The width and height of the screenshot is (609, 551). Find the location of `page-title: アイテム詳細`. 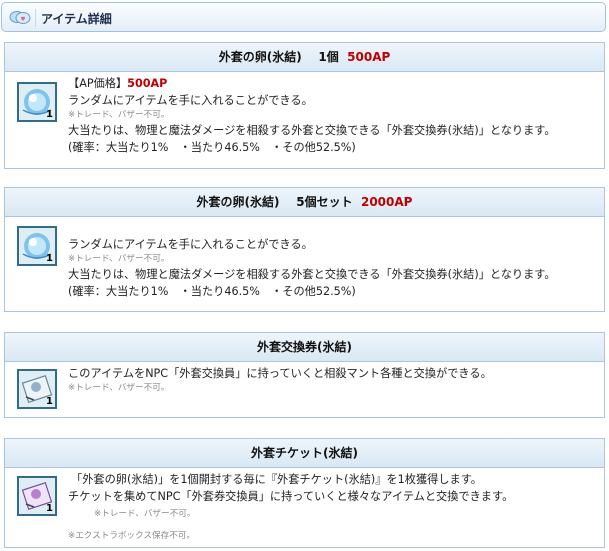

page-title: アイテム詳細 is located at coordinates (76, 19).